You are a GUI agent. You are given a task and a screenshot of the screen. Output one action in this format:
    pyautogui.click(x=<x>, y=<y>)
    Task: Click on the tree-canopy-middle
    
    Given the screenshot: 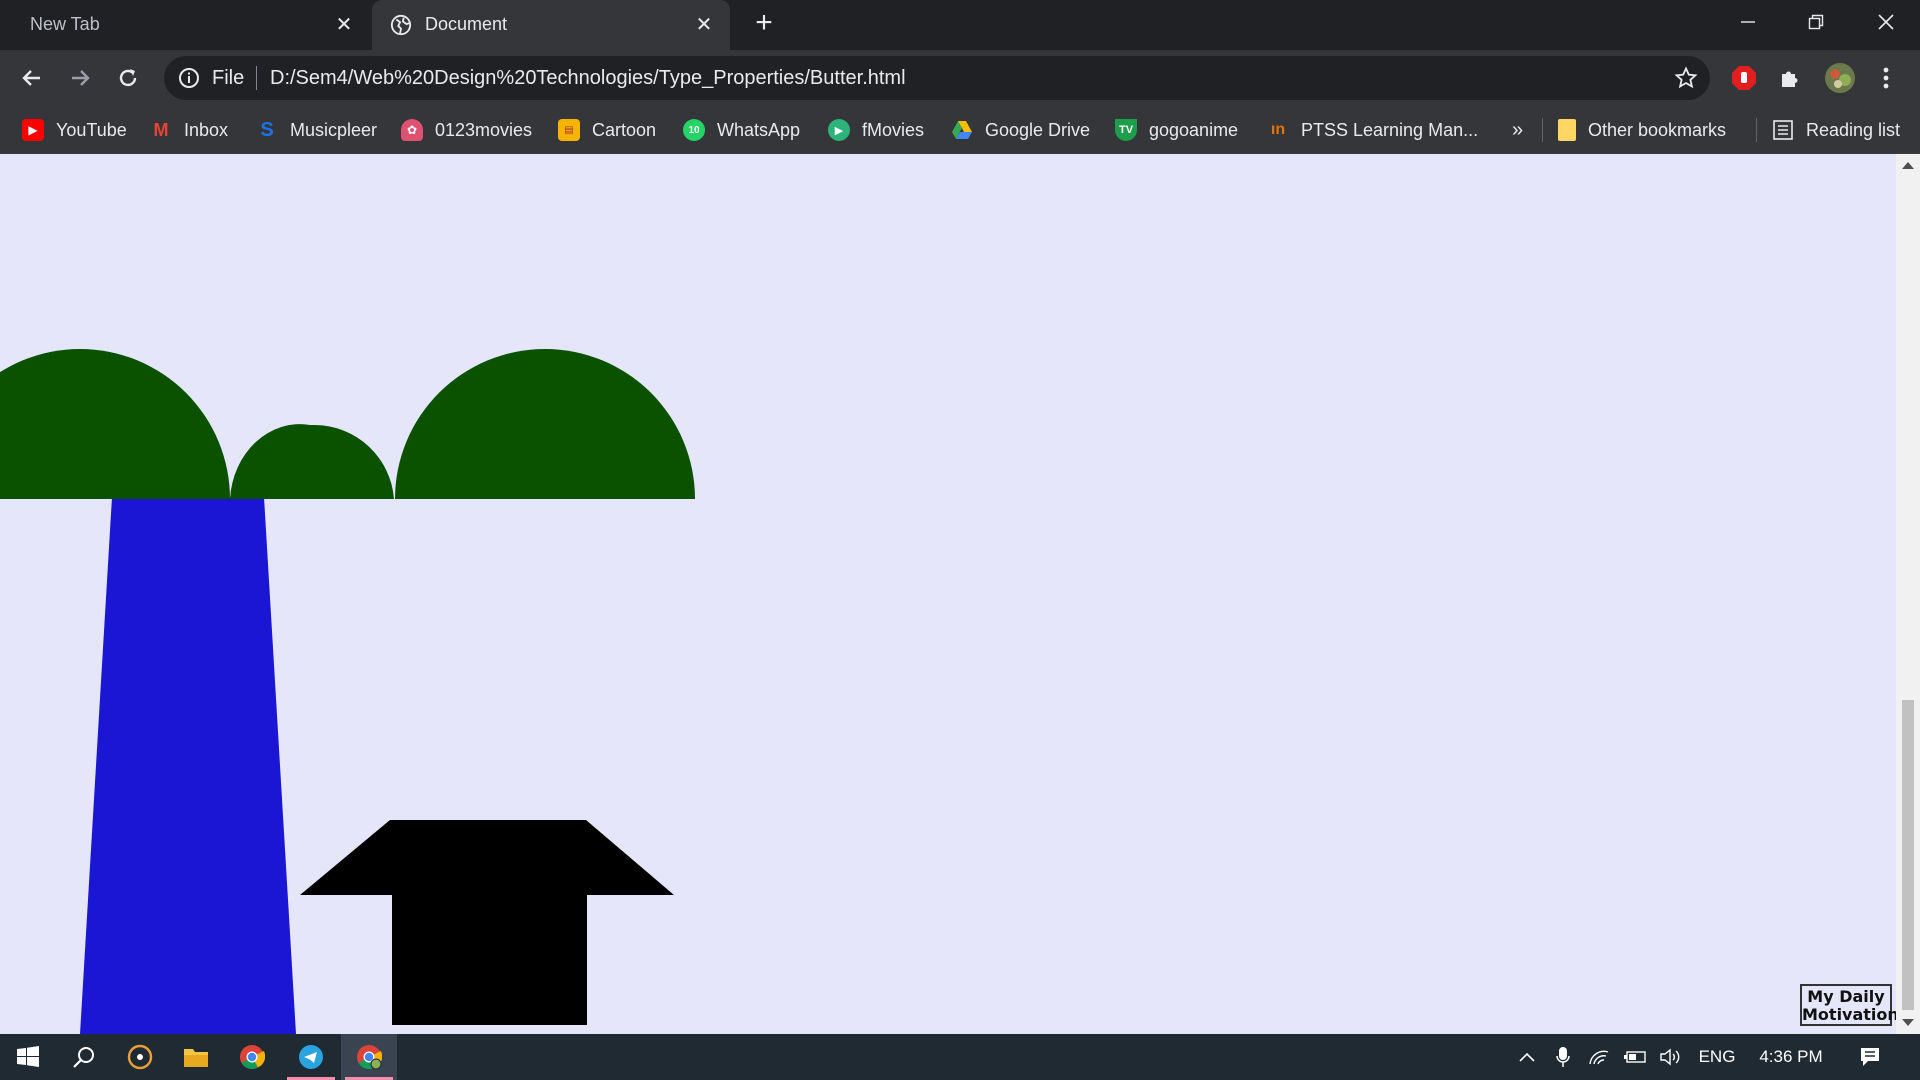 What is the action you would take?
    pyautogui.click(x=312, y=461)
    